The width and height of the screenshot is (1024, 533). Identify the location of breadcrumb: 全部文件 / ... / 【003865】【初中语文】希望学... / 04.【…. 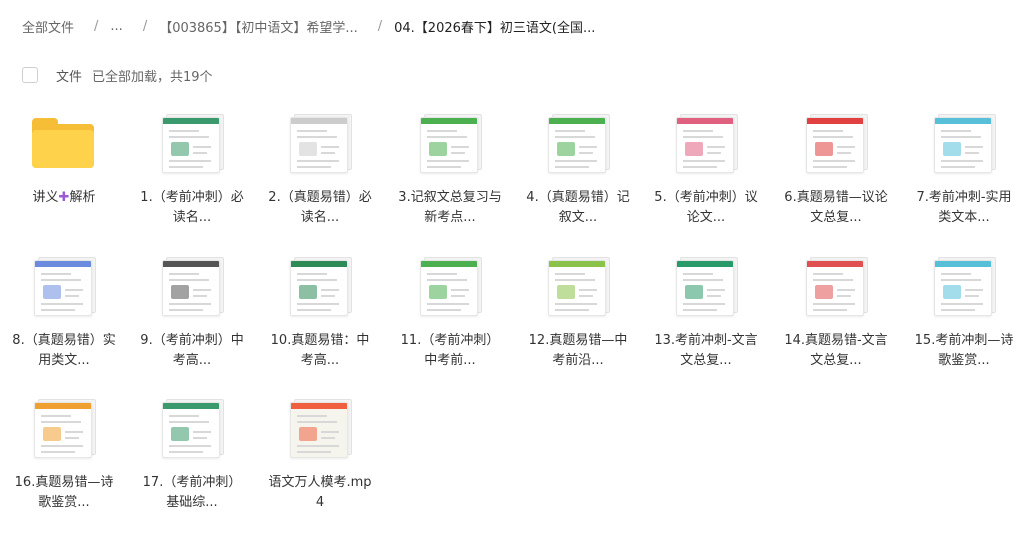
(308, 26).